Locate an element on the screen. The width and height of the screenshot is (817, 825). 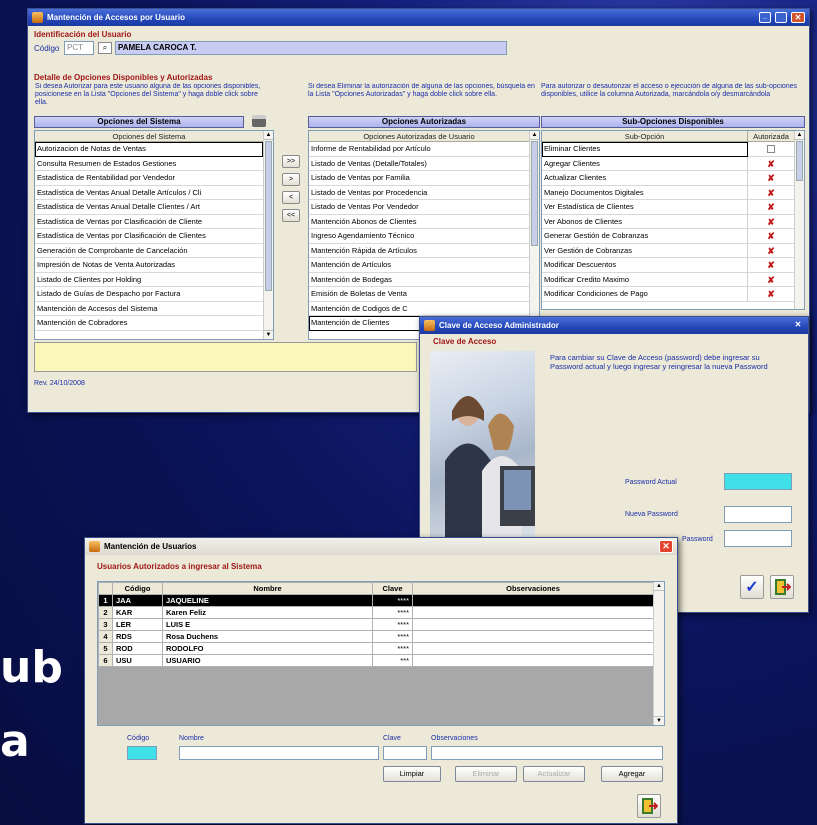
observaciones-input is located at coordinates (547, 753).